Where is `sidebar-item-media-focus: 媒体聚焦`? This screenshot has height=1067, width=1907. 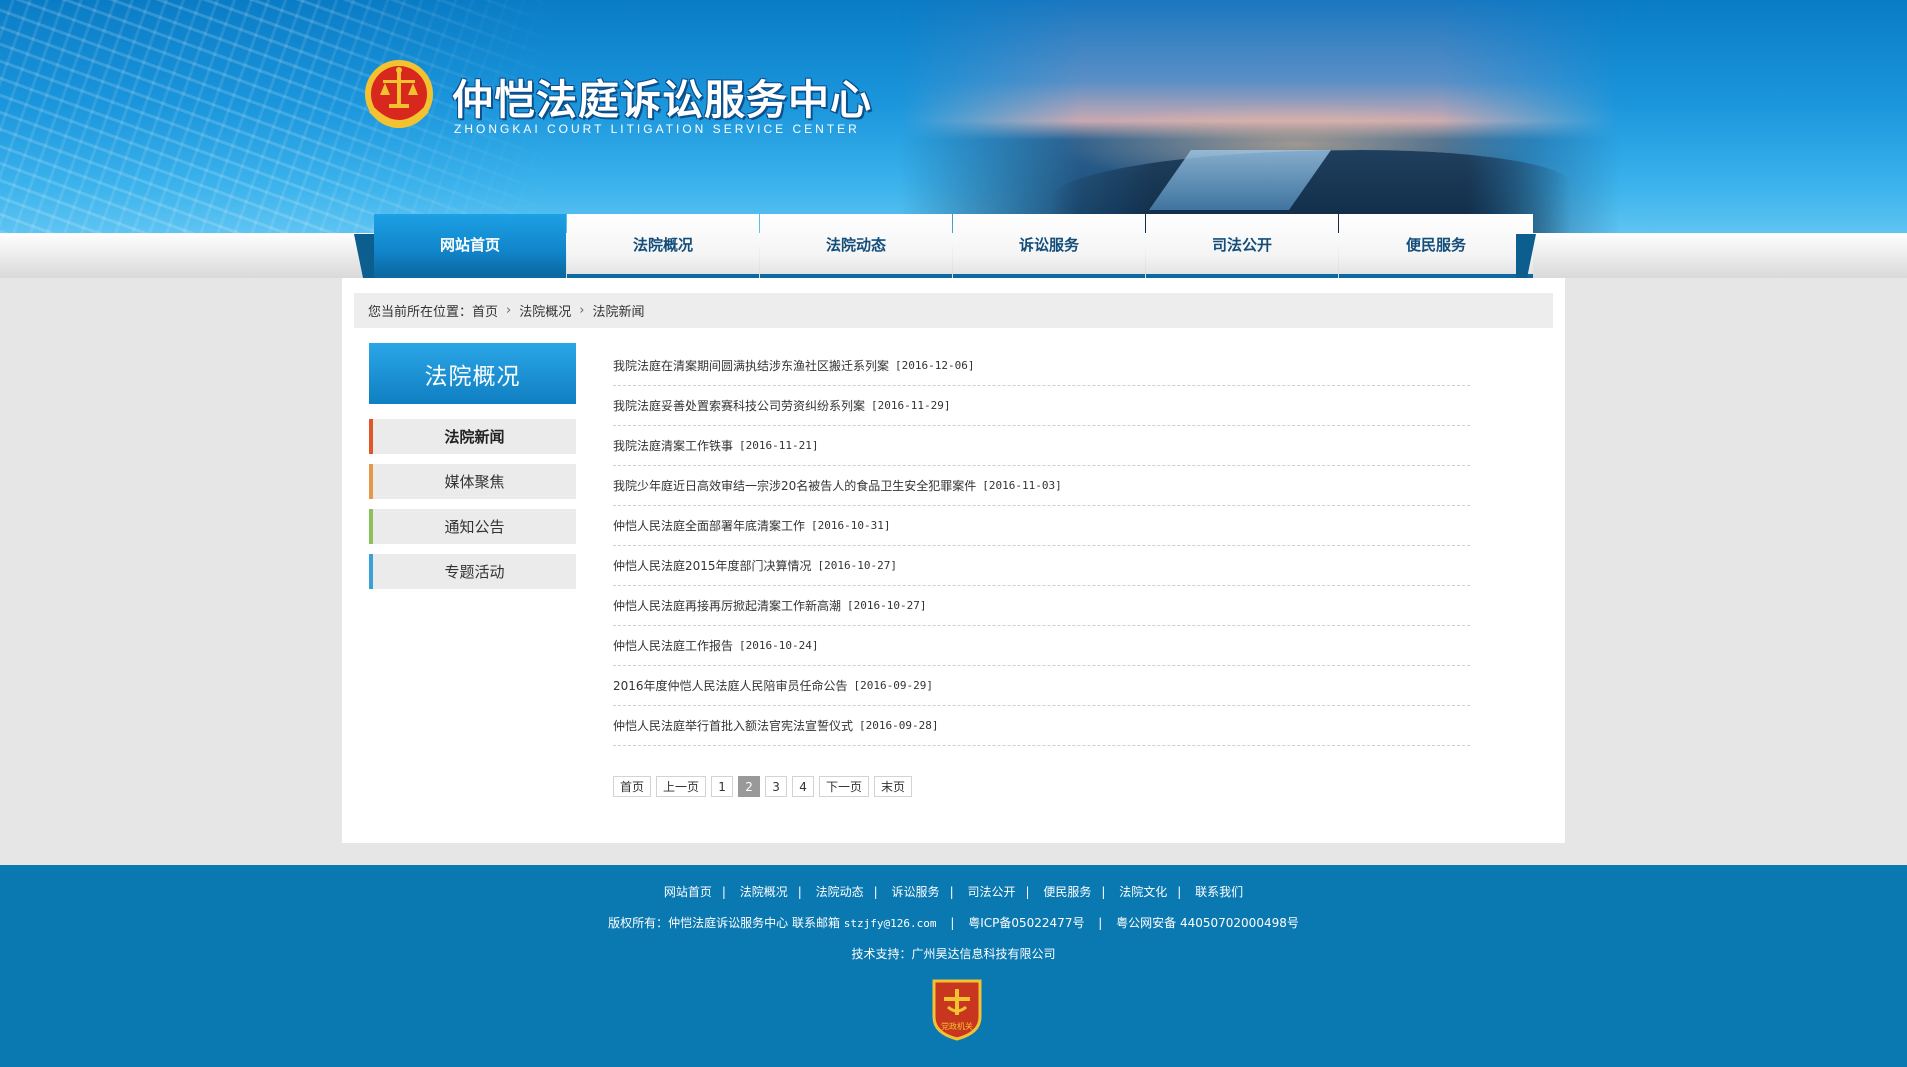
sidebar-item-media-focus: 媒体聚焦 is located at coordinates (472, 481).